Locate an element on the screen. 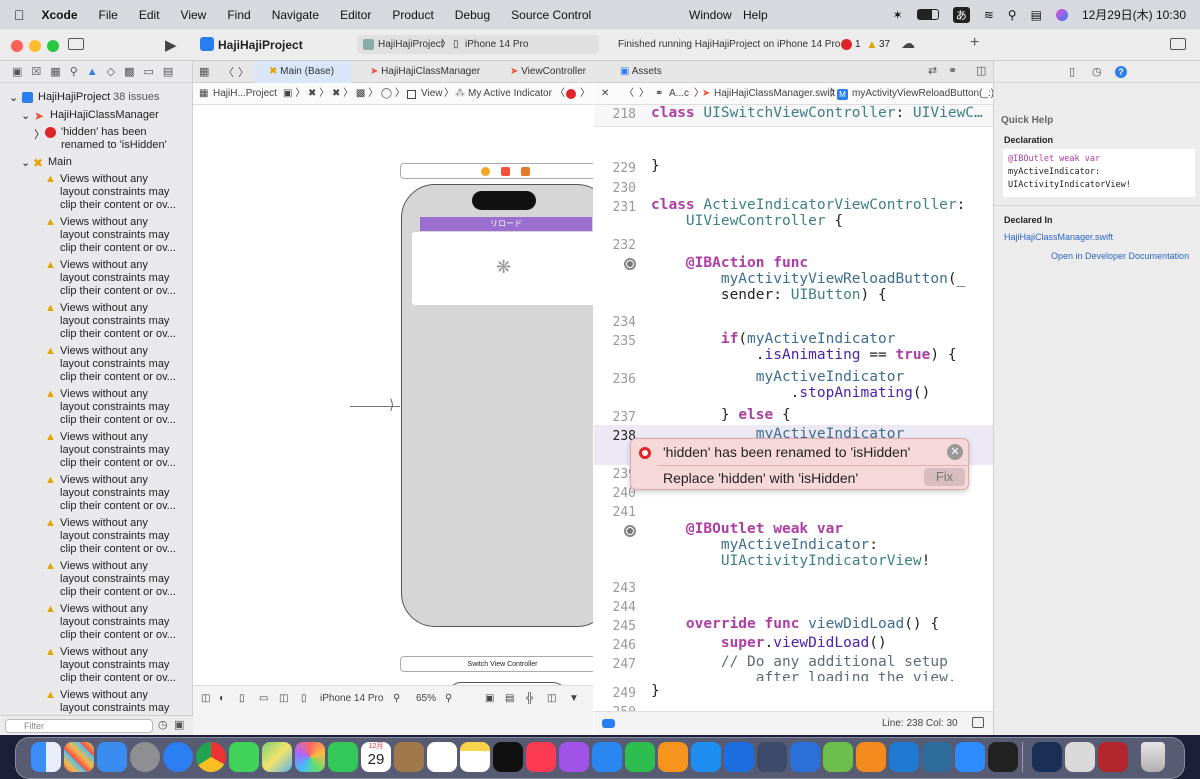  breadcrumb-file: HajiHajiClassManager.swift is located at coordinates (774, 94).